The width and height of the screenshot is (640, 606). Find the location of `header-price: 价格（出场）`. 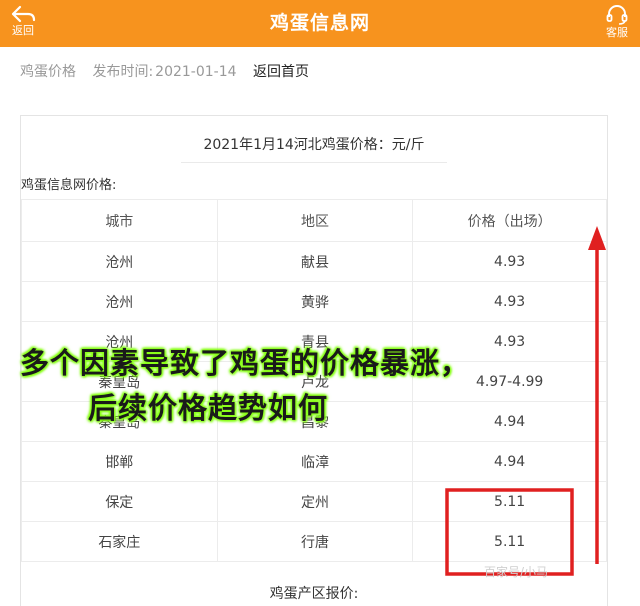

header-price: 价格（出场） is located at coordinates (509, 220).